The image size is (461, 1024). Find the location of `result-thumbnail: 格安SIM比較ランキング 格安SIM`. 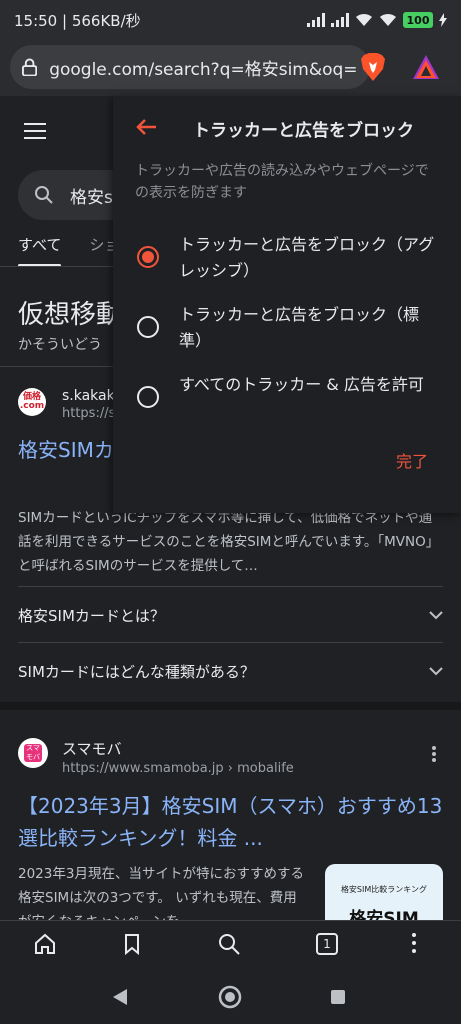

result-thumbnail: 格安SIM比較ランキング 格安SIM is located at coordinates (384, 892).